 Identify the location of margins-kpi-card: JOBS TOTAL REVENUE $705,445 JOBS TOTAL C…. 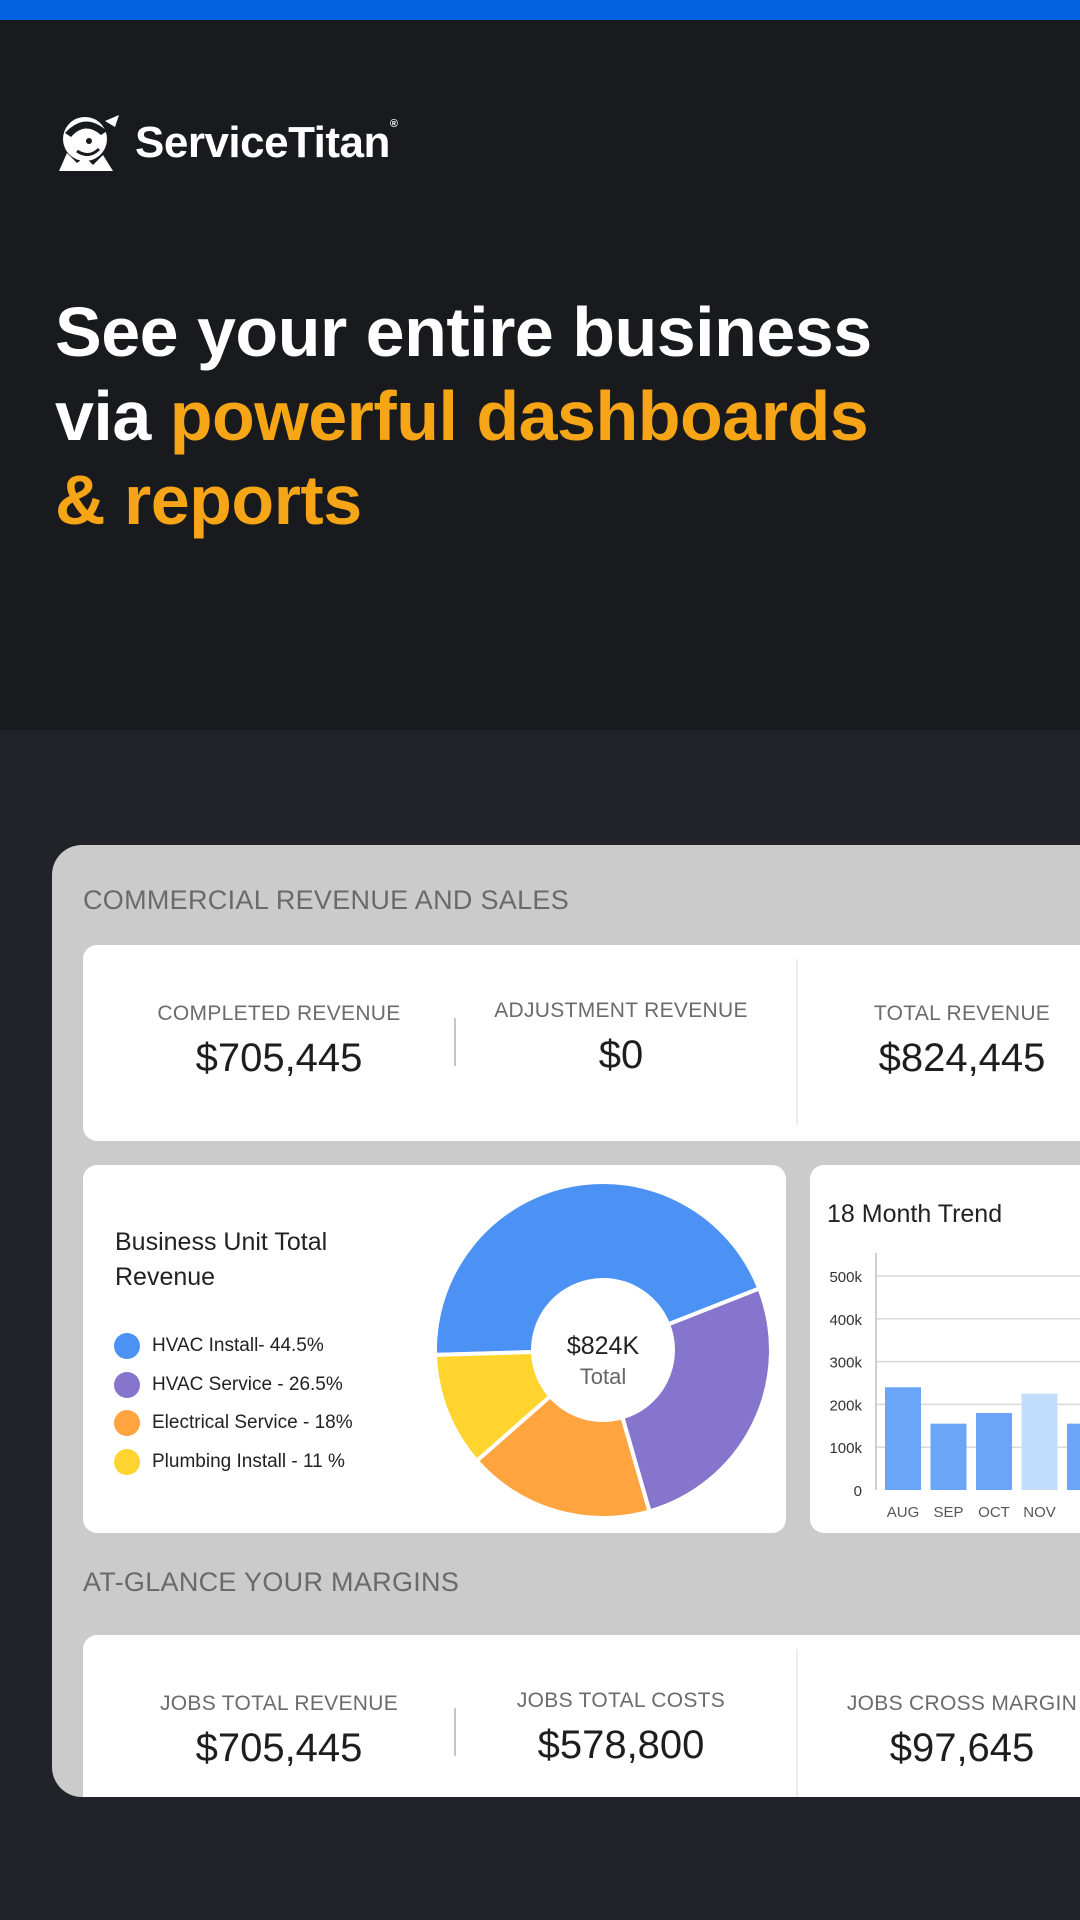
(581, 1716).